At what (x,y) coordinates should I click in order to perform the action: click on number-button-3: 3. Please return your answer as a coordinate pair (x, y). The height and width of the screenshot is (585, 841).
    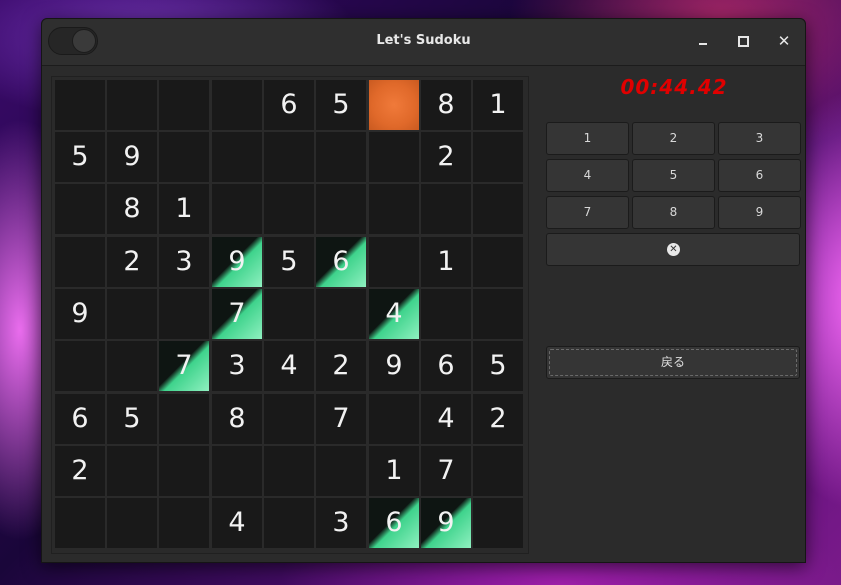
    Looking at the image, I should click on (759, 138).